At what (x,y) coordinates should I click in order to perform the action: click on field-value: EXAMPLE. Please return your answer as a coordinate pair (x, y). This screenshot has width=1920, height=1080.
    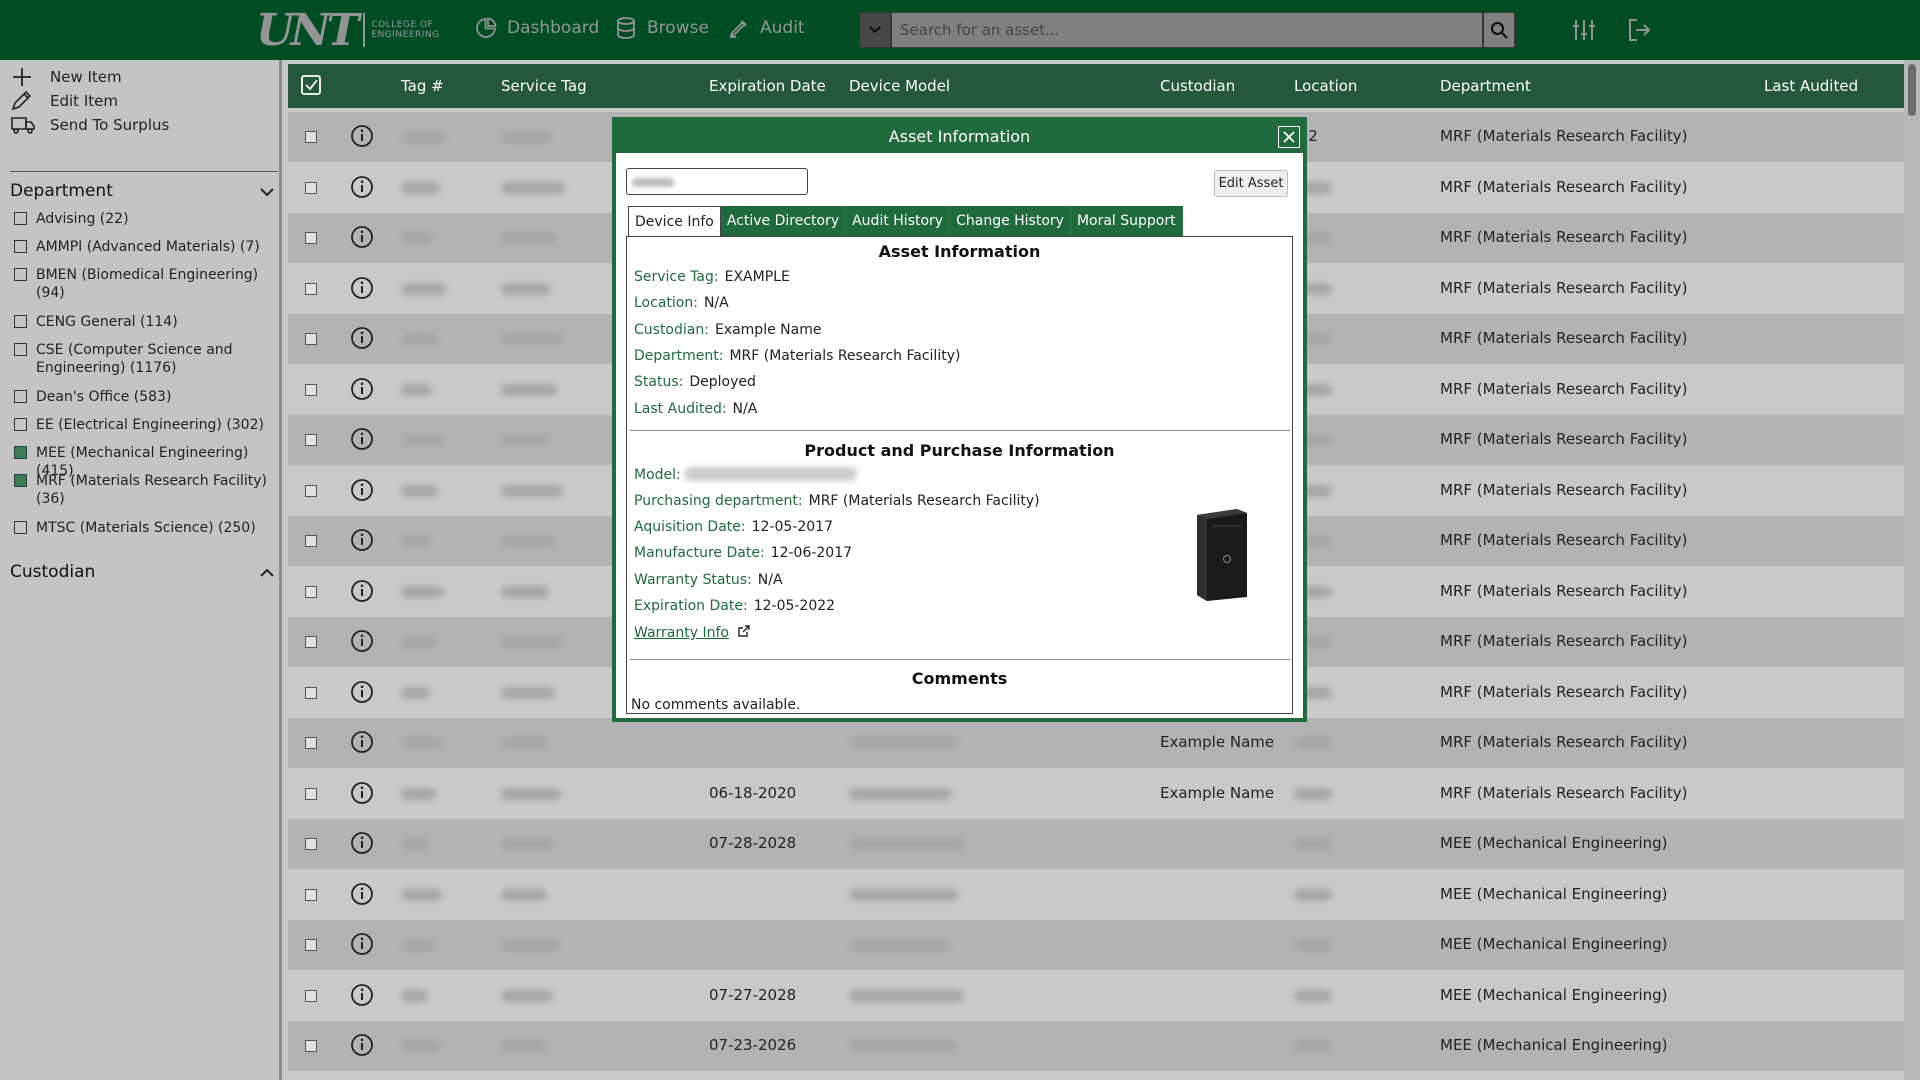
    Looking at the image, I should click on (757, 277).